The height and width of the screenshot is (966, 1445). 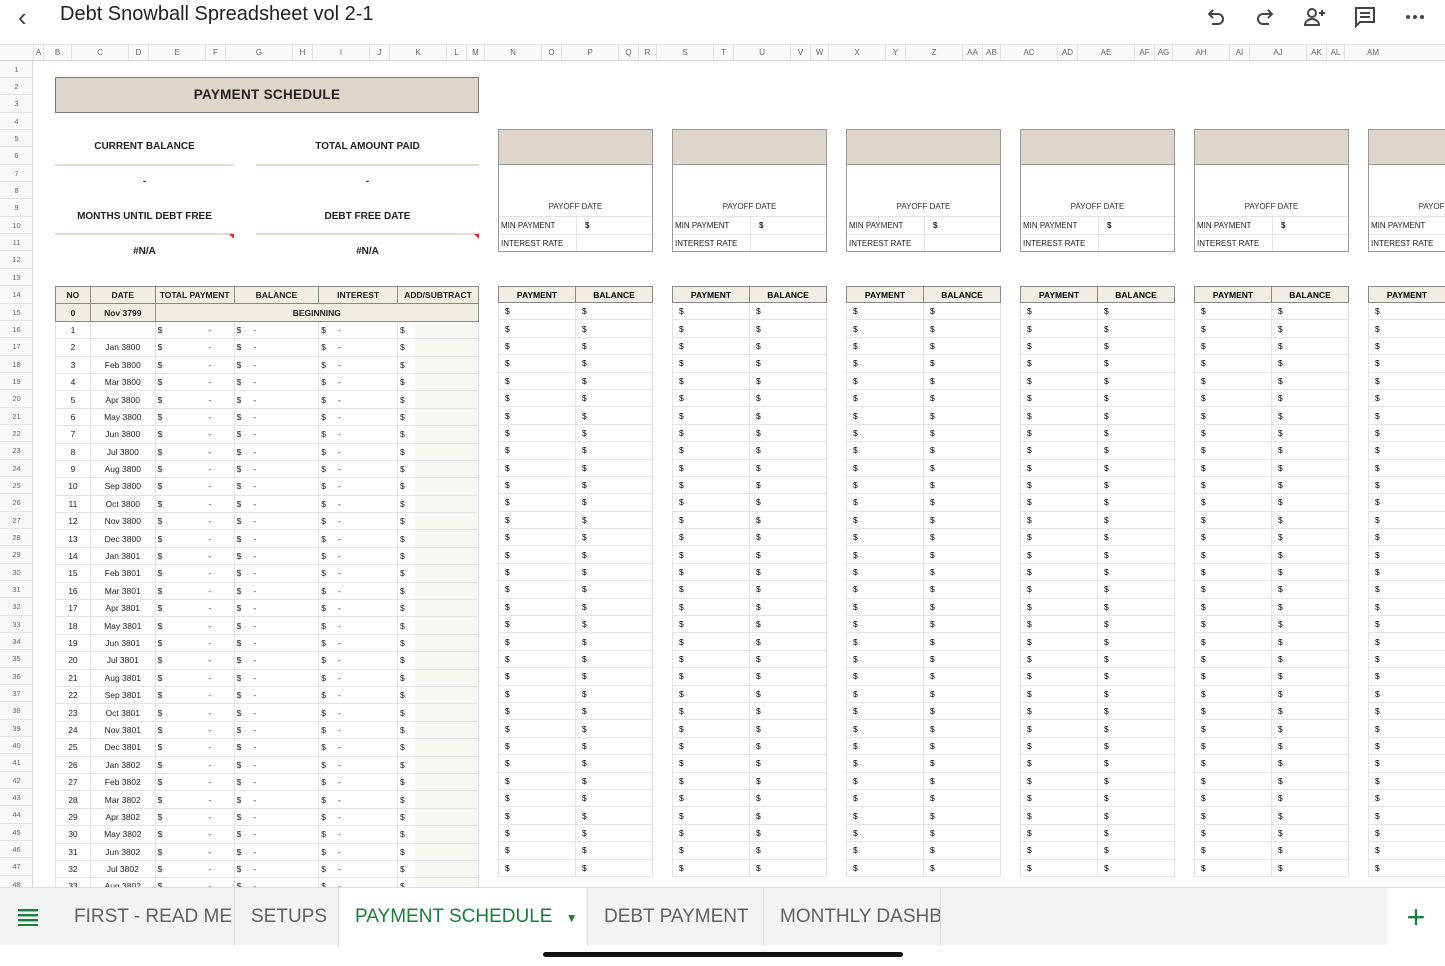 I want to click on add-sheet-button: +, so click(x=1416, y=917).